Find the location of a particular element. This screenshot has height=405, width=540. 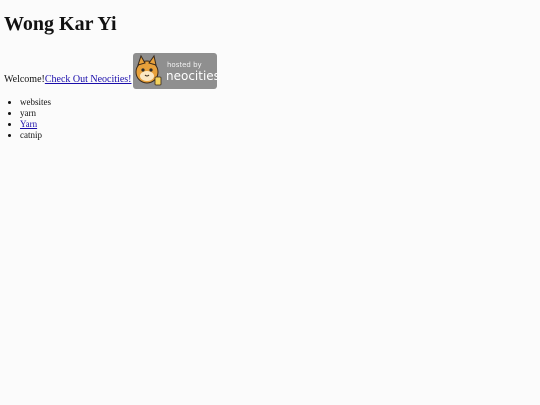

list-item-text: yarn is located at coordinates (28, 113).